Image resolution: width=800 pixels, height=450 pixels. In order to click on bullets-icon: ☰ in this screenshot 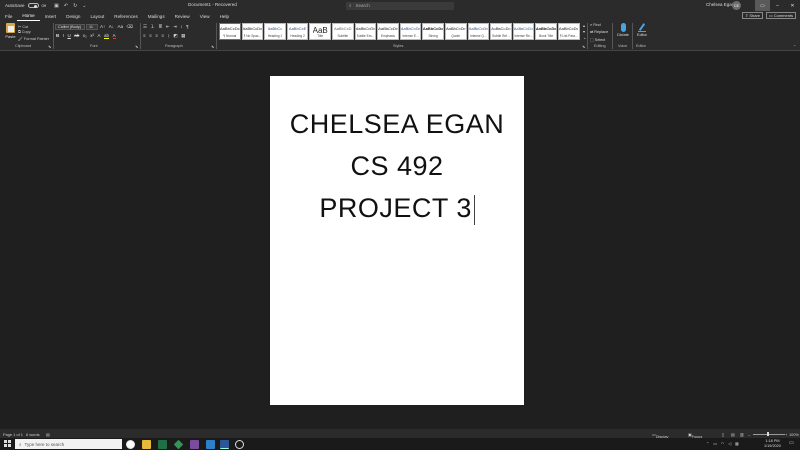, I will do `click(145, 27)`.